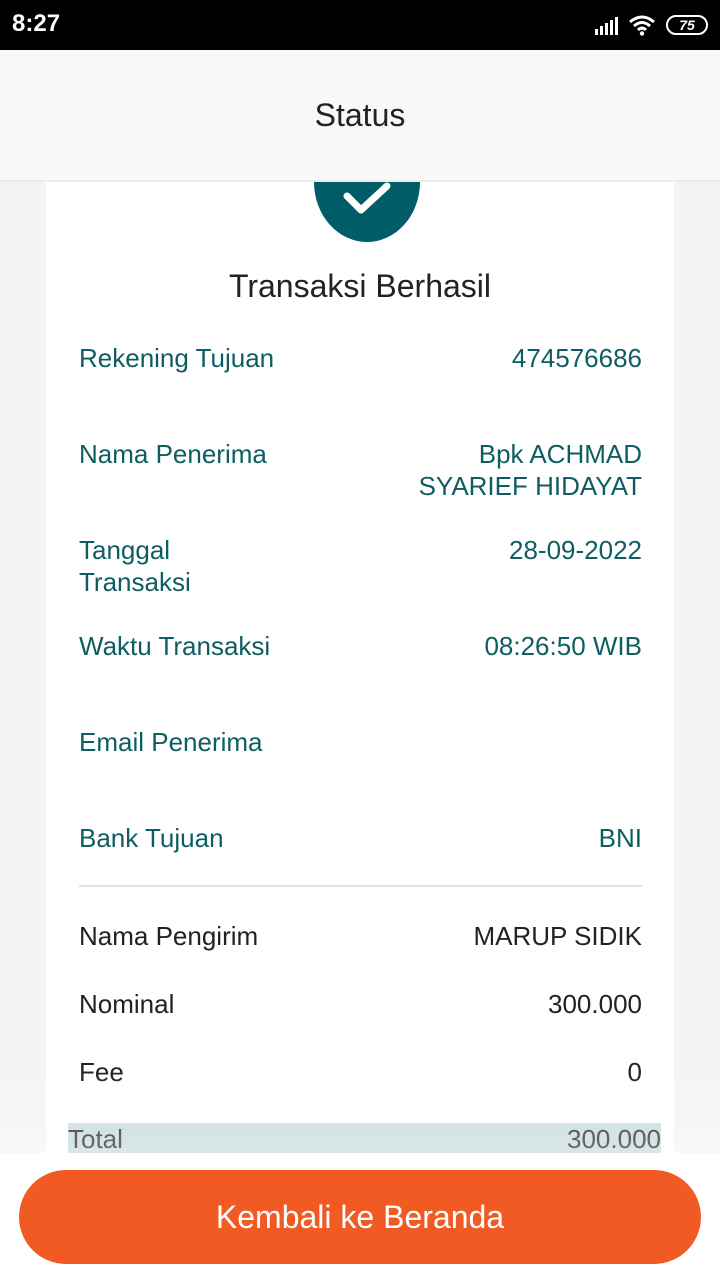 The height and width of the screenshot is (1280, 720). I want to click on wifi-icon, so click(642, 25).